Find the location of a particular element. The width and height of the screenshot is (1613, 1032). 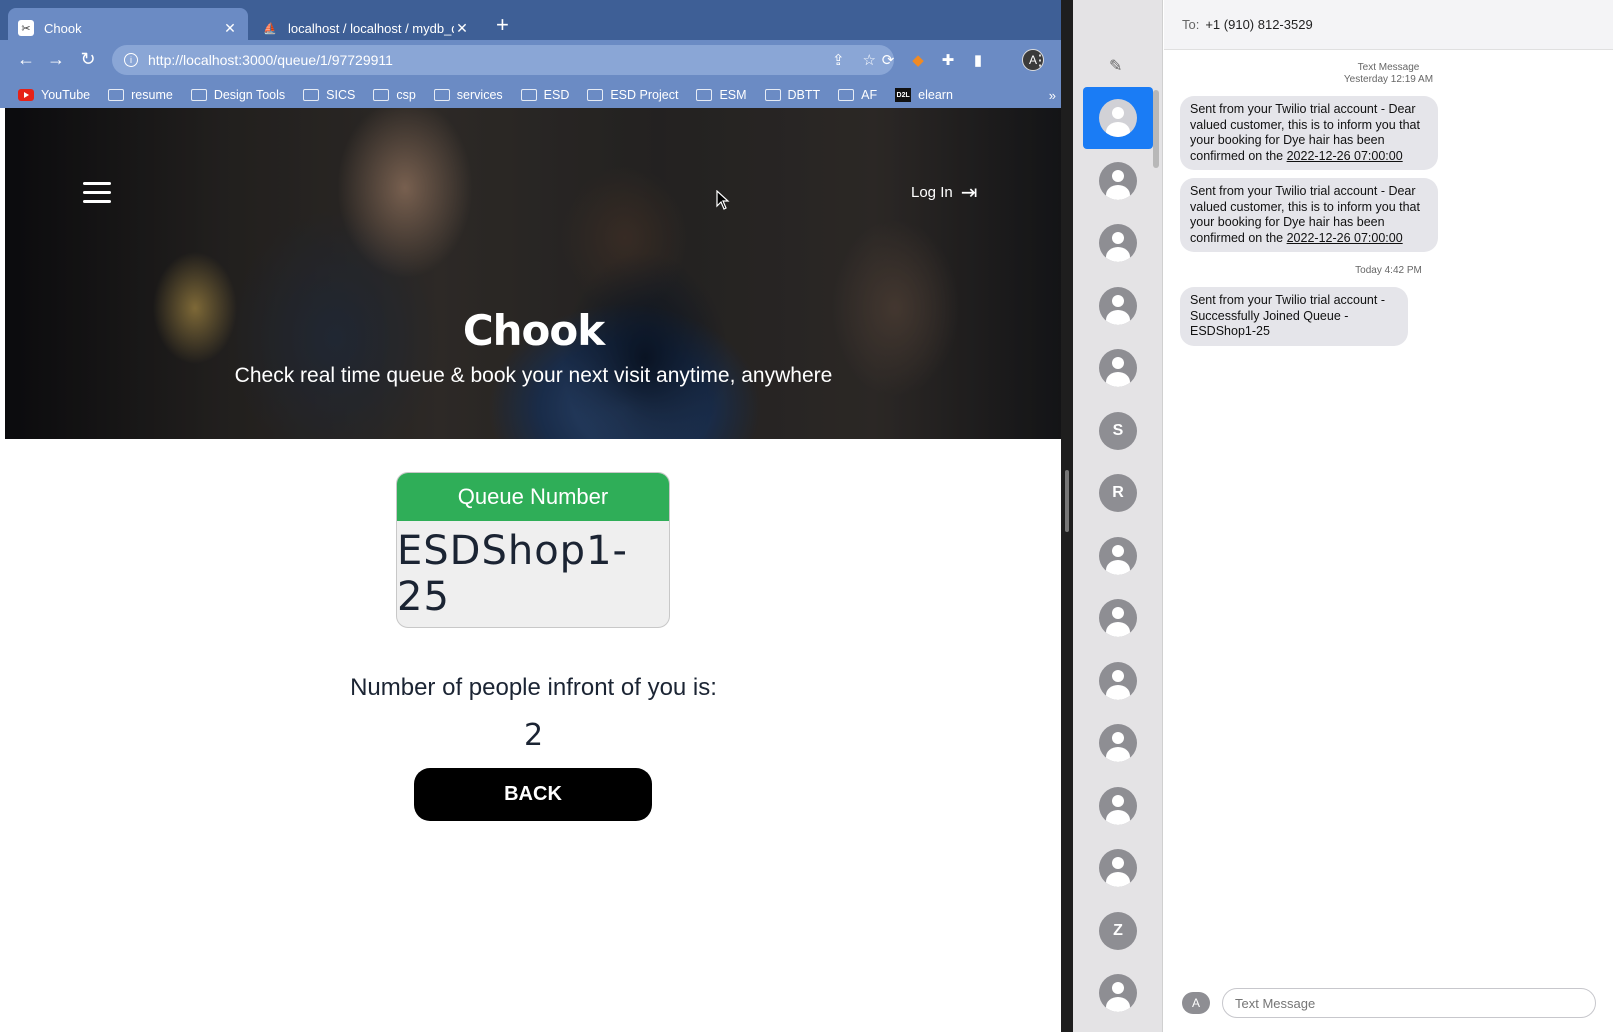

youtube-icon is located at coordinates (26, 95).